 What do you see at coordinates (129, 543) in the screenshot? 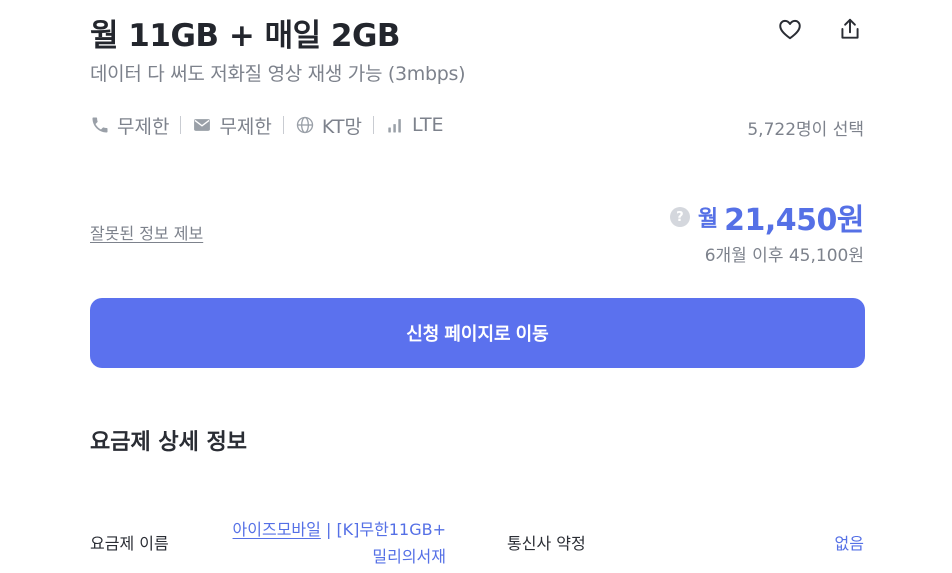
I see `plan-name-label: 요금제 이름` at bounding box center [129, 543].